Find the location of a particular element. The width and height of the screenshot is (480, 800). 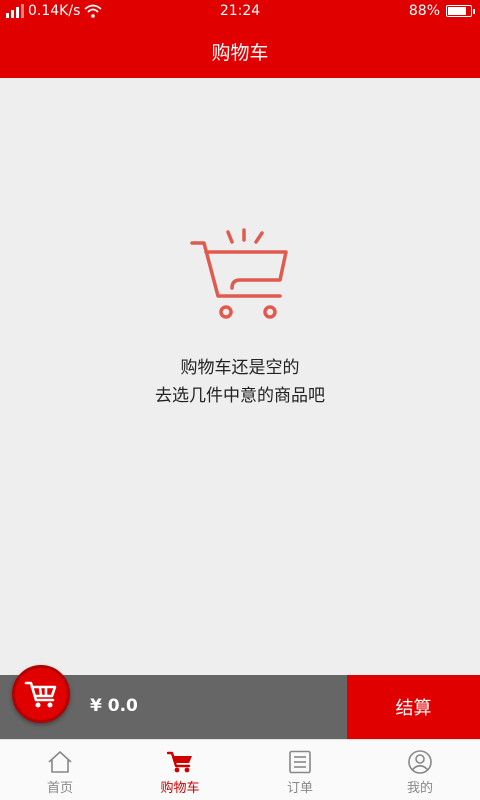

floating-cart-button is located at coordinates (41, 694).